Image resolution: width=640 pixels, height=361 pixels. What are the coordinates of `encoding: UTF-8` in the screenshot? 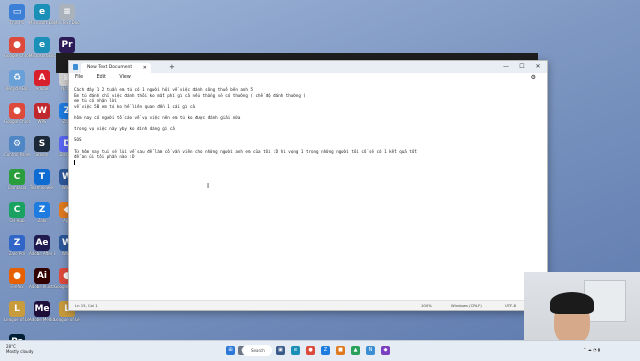 It's located at (511, 305).